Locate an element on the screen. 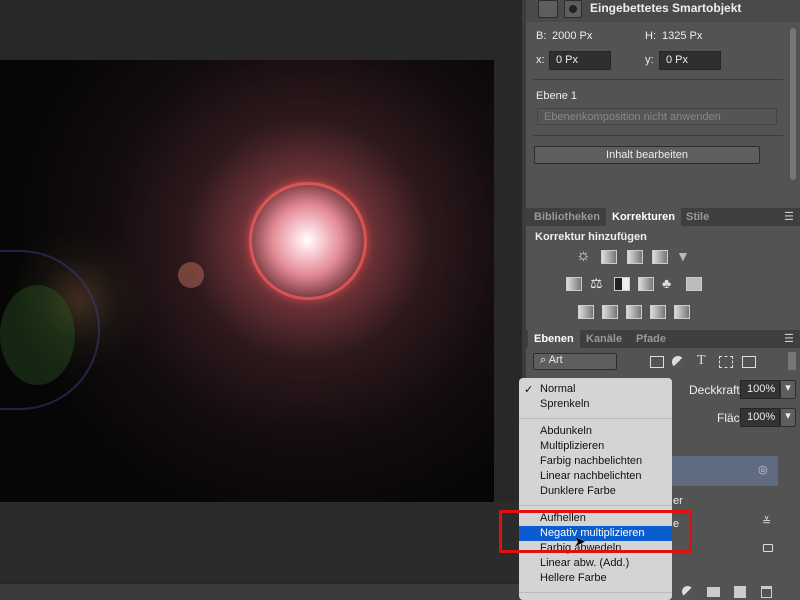  opacity-label: Deckkraft: is located at coordinates (716, 390).